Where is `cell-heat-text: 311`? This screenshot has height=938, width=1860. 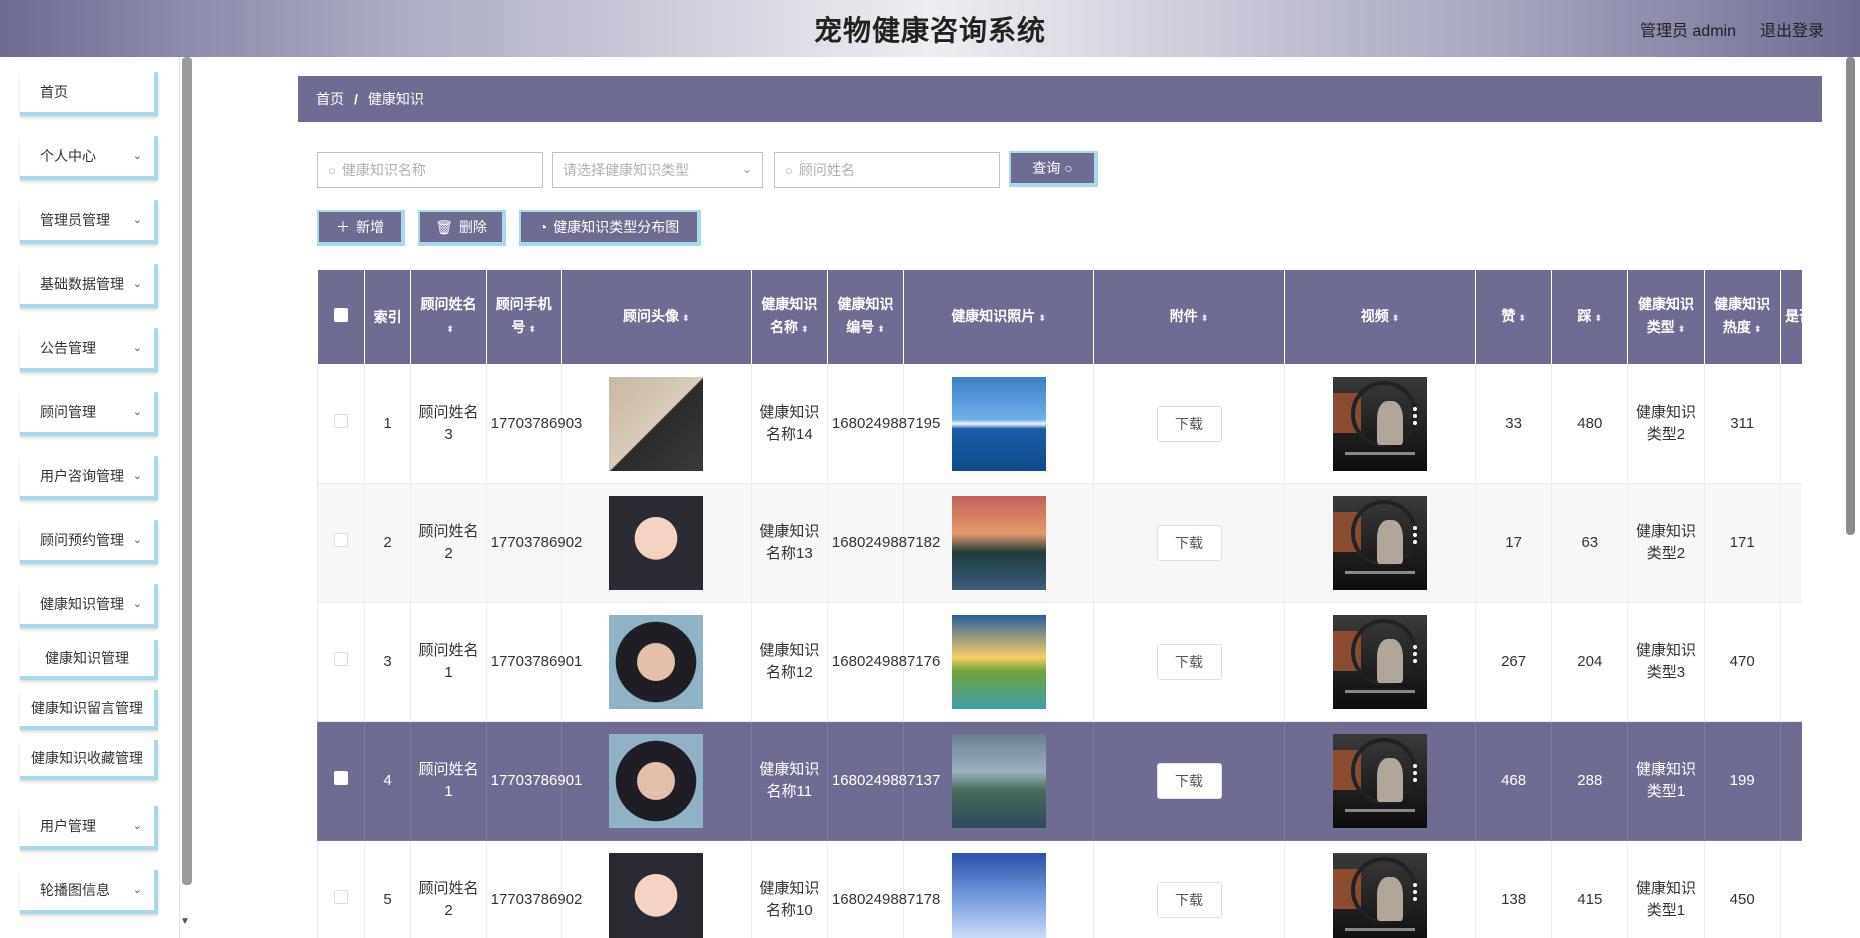 cell-heat-text: 311 is located at coordinates (1742, 423).